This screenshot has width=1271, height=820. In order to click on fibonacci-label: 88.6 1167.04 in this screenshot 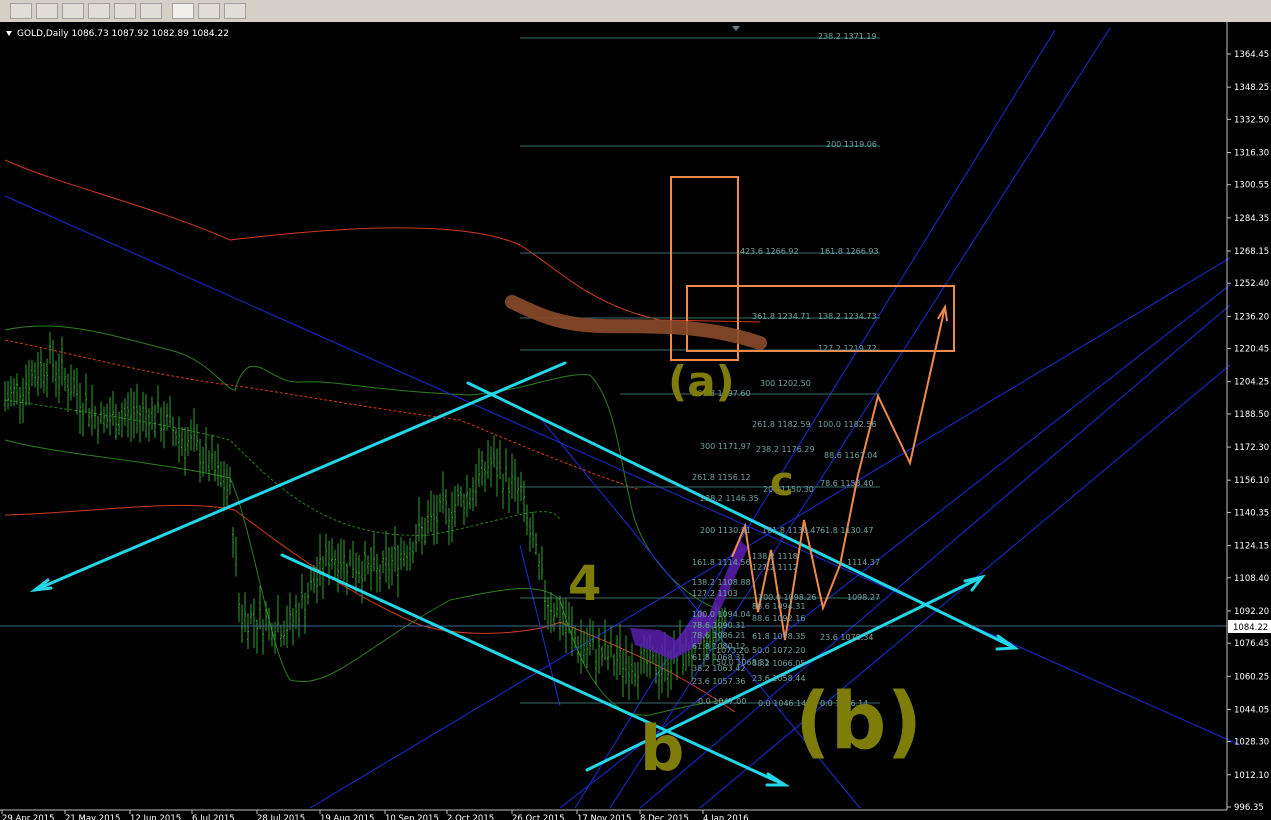, I will do `click(850, 455)`.